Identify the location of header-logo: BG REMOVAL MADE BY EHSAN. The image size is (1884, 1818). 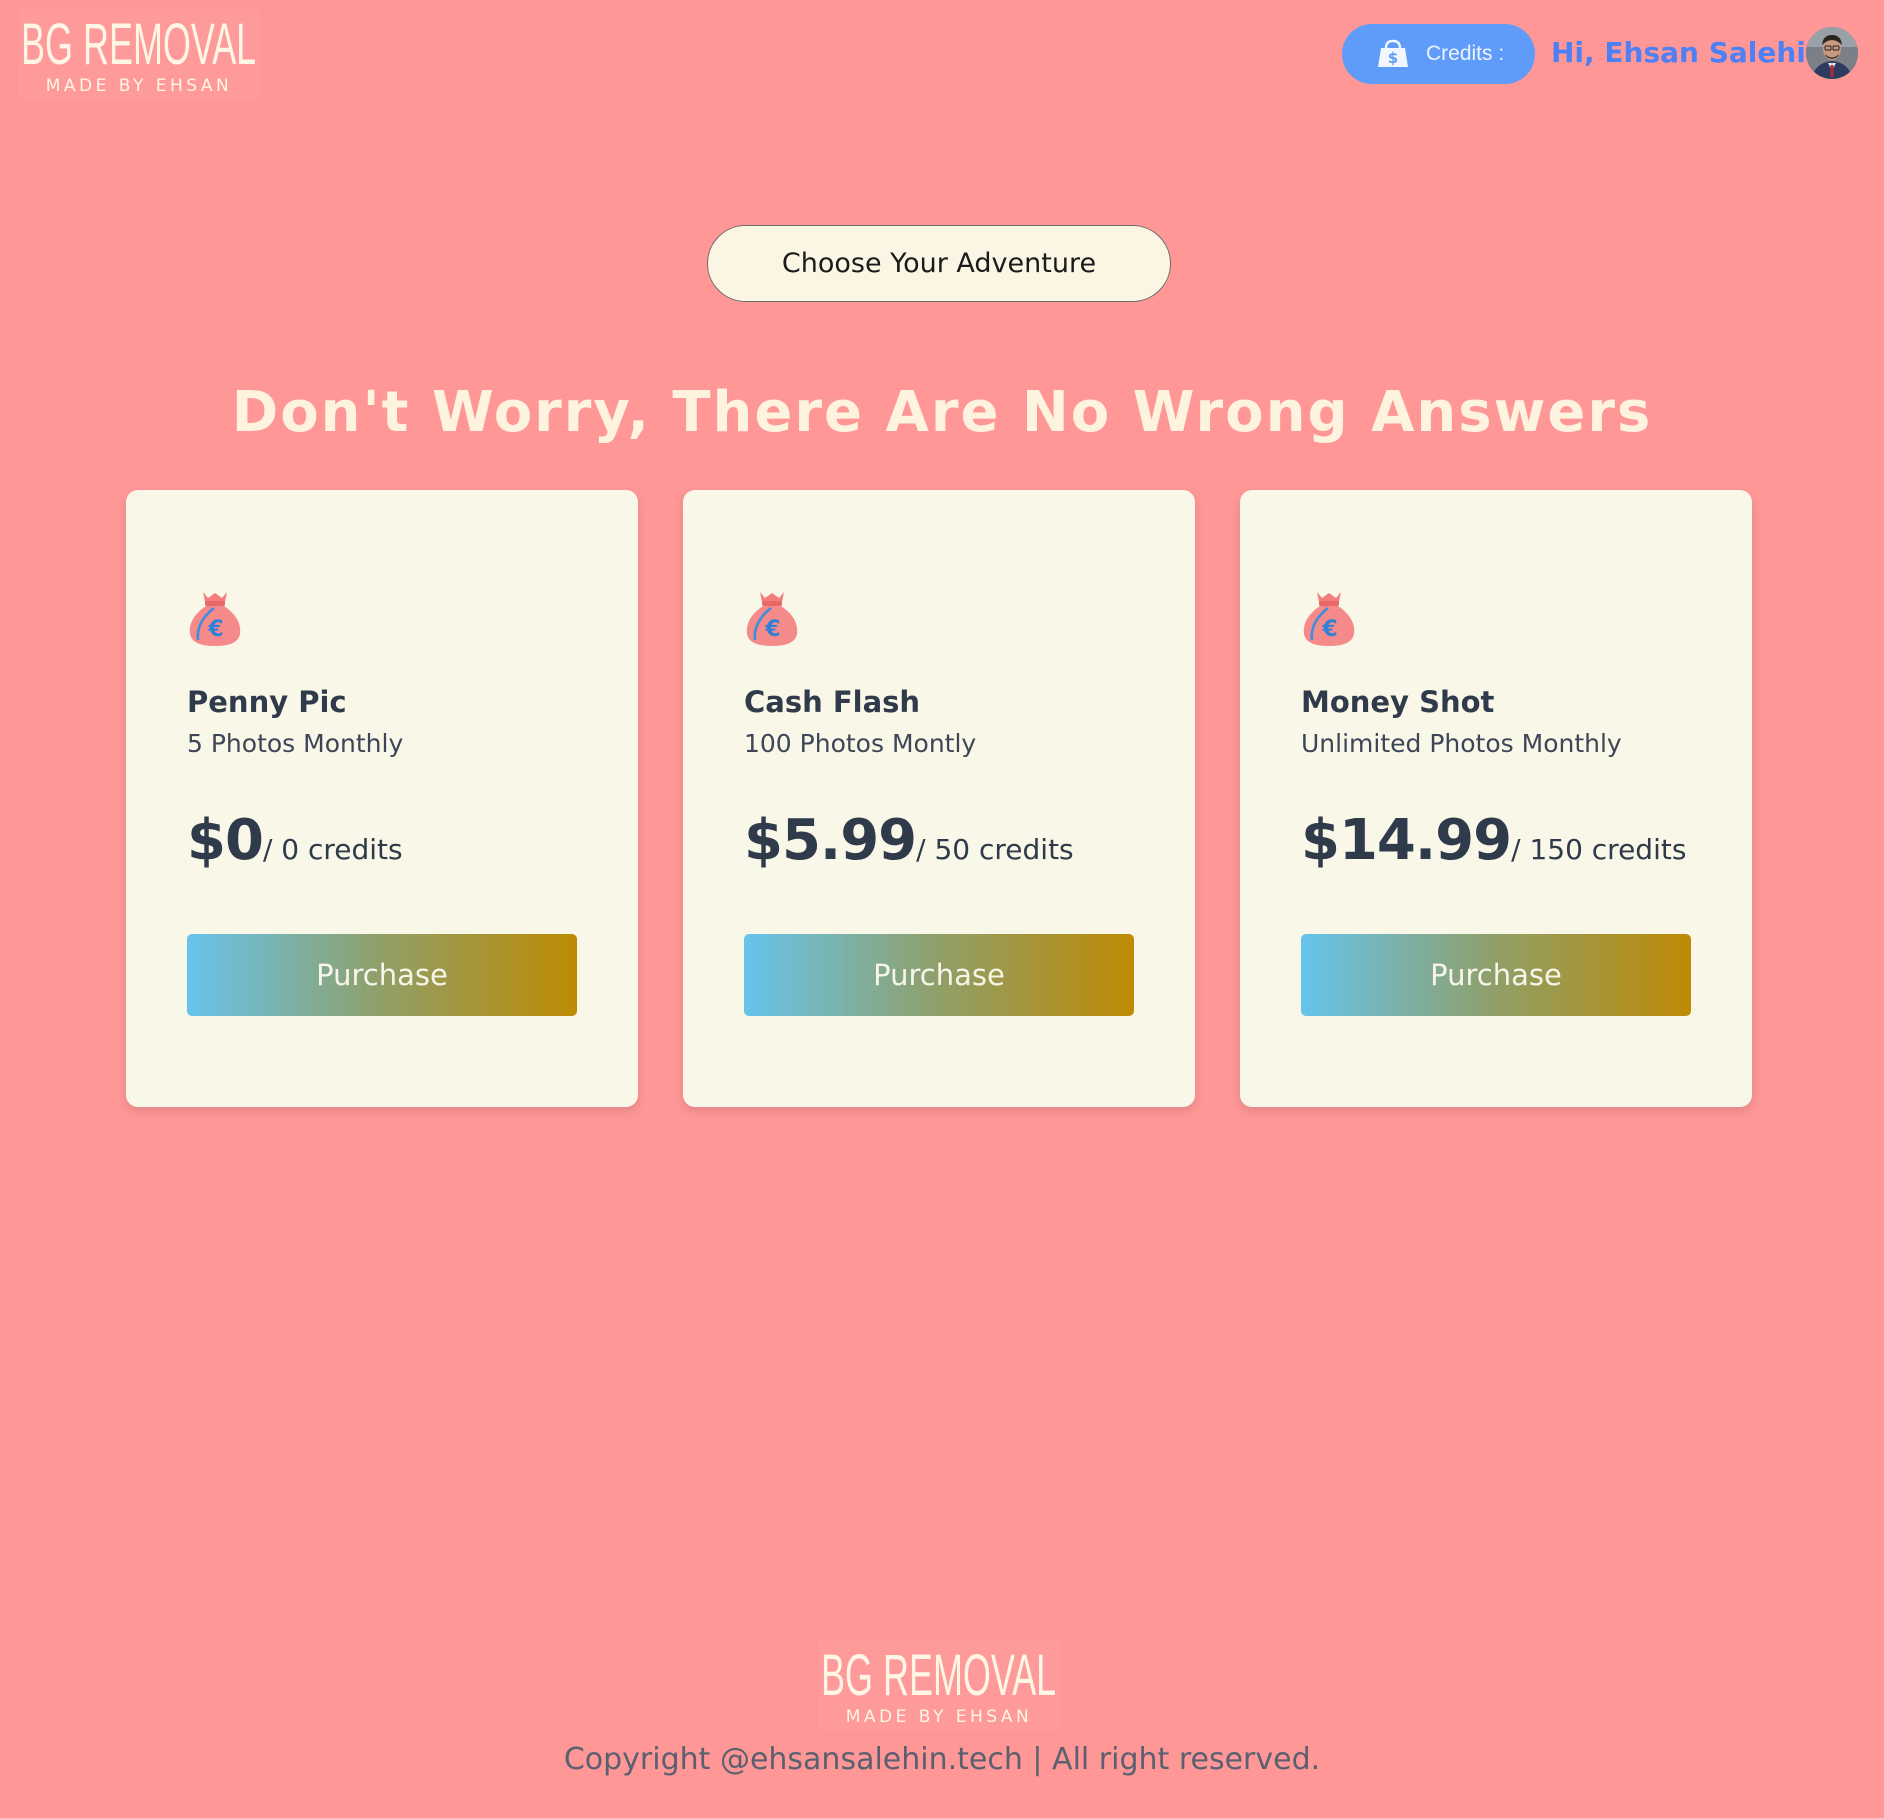
(139, 54).